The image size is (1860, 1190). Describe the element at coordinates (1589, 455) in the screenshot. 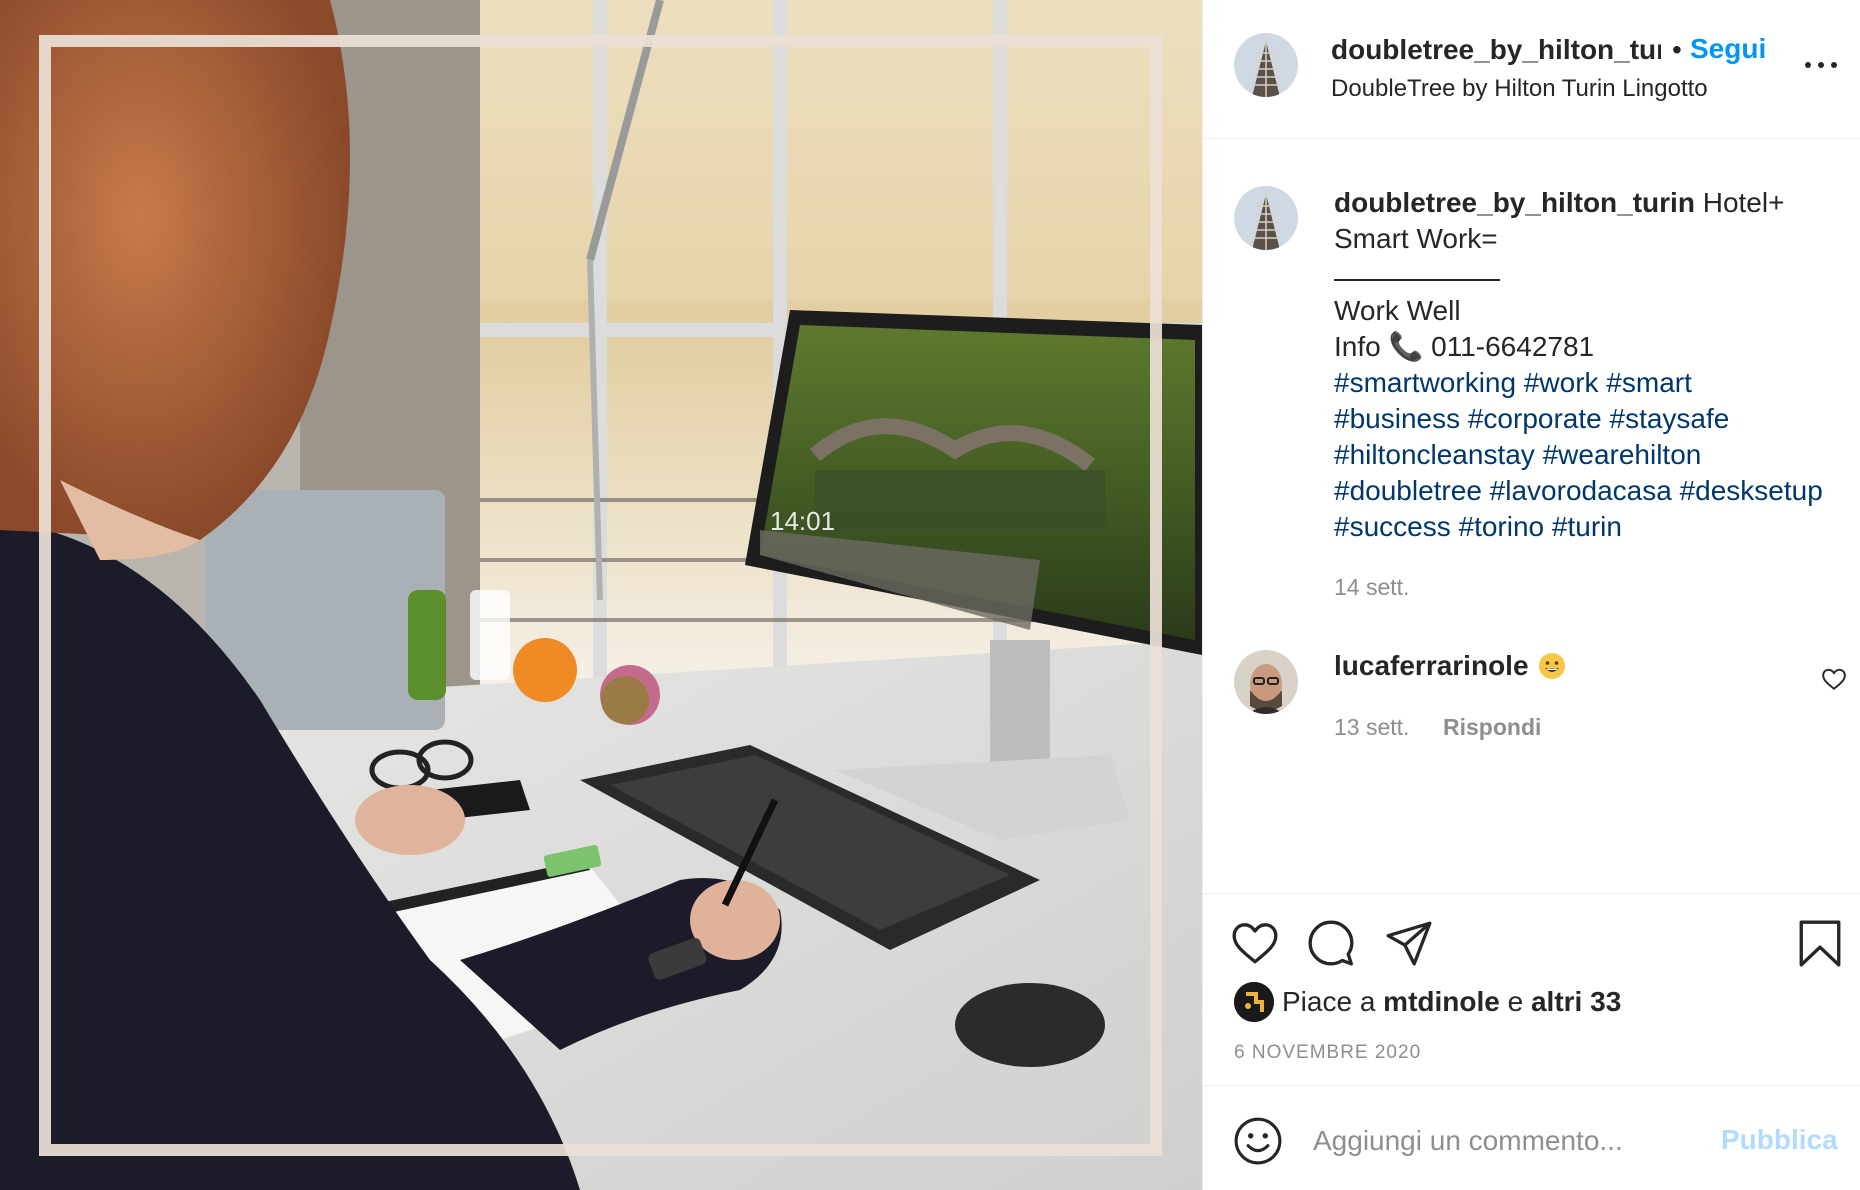

I see `hashtag-line: #hiltoncleanstay #wearehilton` at that location.